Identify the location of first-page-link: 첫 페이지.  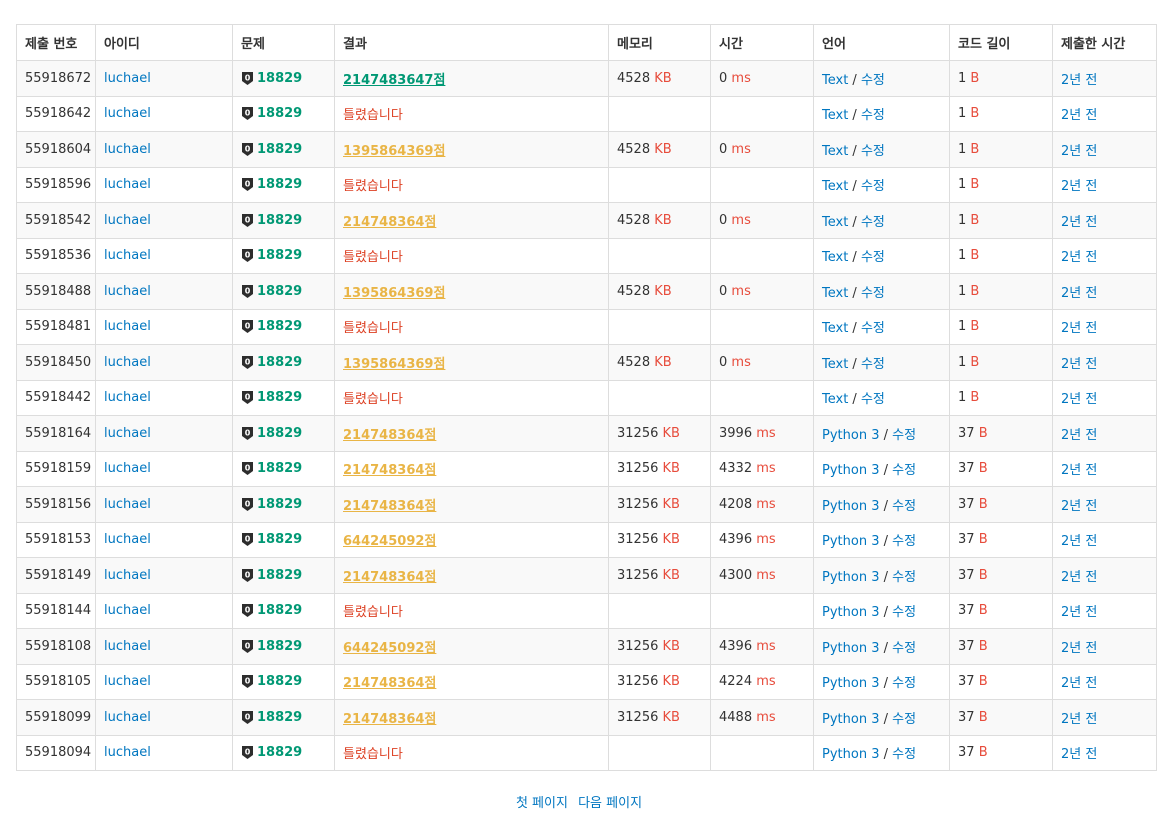
(542, 803).